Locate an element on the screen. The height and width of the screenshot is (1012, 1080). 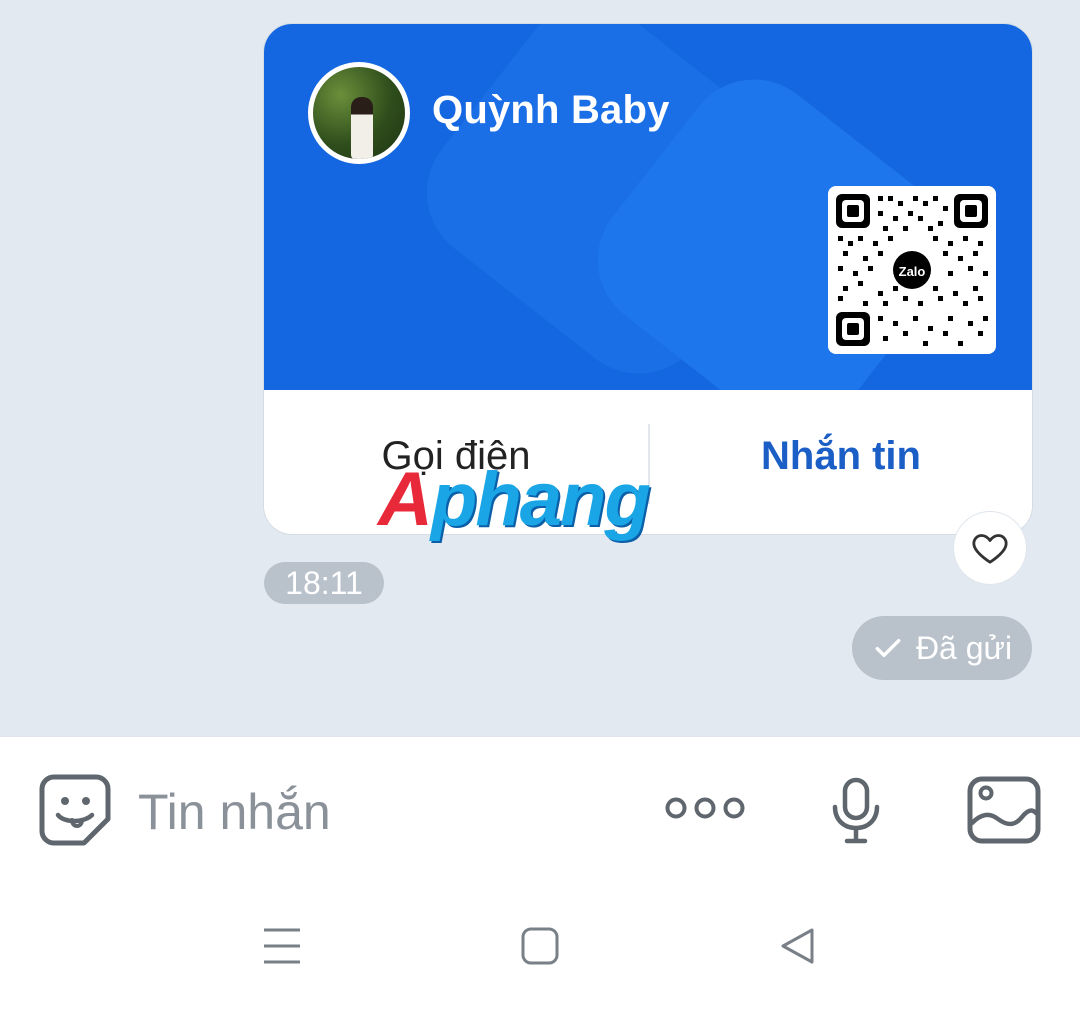
watermark-rest: phang is located at coordinates (540, 499).